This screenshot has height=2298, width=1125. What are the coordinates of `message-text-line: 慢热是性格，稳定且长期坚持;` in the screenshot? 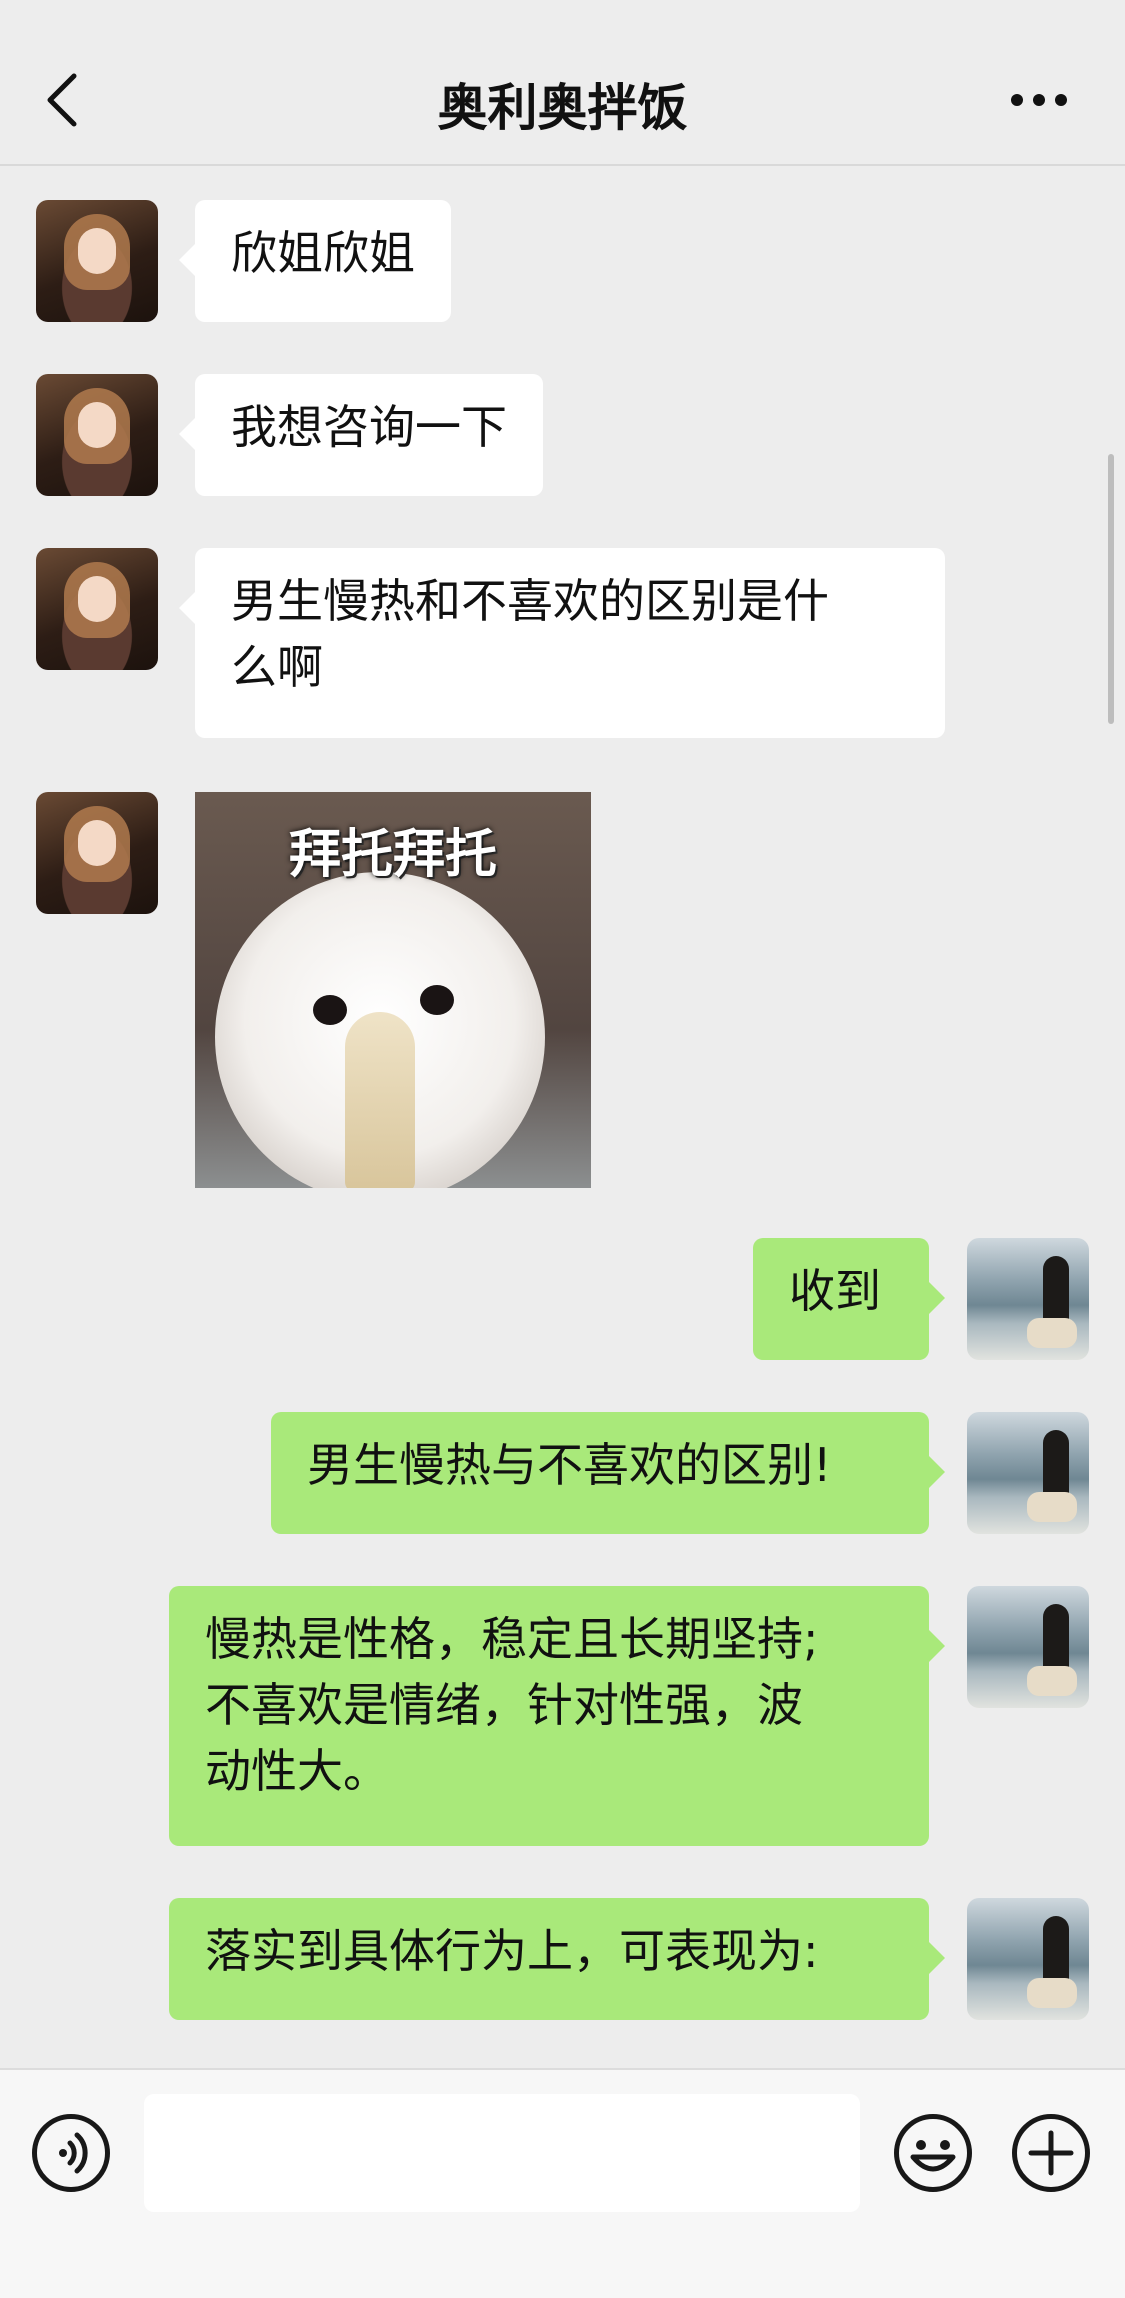 It's located at (512, 1639).